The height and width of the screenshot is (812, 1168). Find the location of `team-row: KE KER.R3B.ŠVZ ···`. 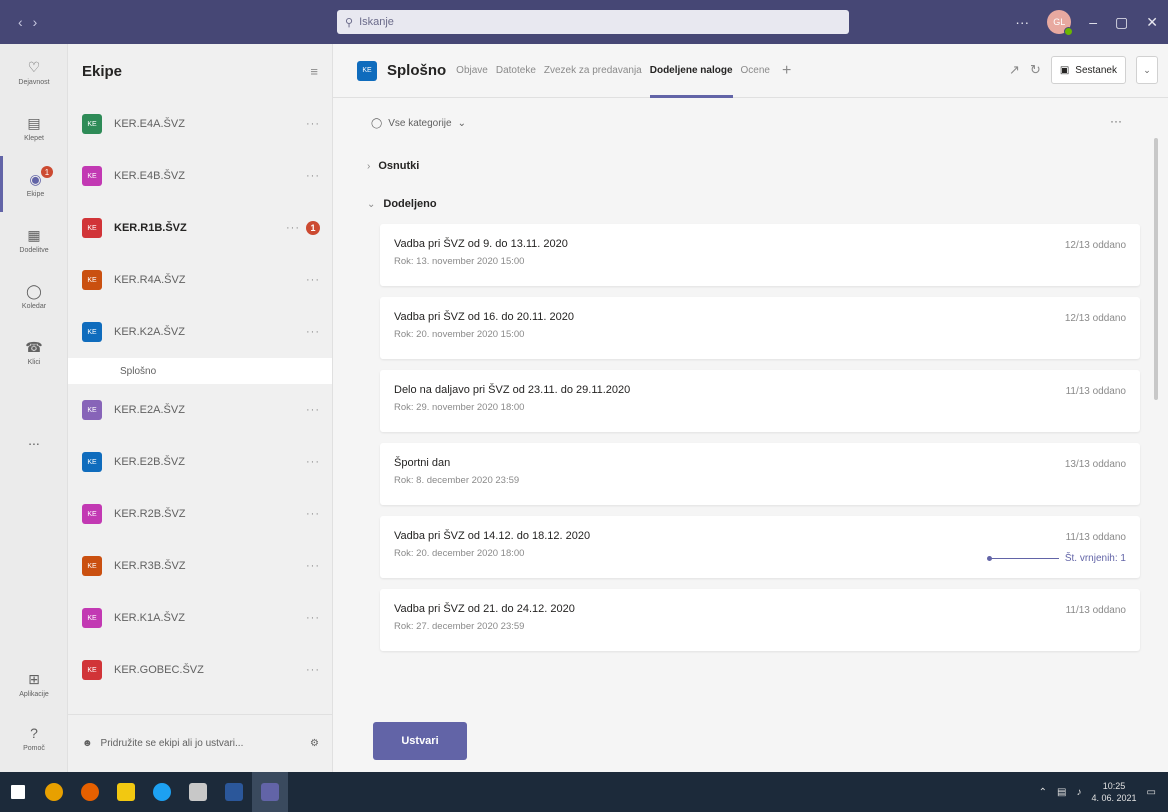

team-row: KE KER.R3B.ŠVZ ··· is located at coordinates (200, 566).